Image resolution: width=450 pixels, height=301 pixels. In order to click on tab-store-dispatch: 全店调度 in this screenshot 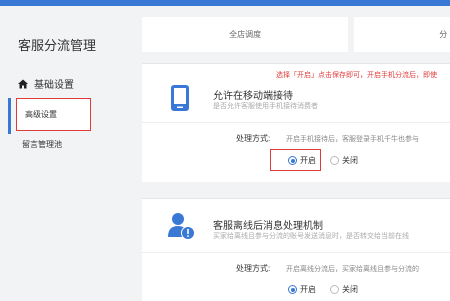, I will do `click(245, 34)`.